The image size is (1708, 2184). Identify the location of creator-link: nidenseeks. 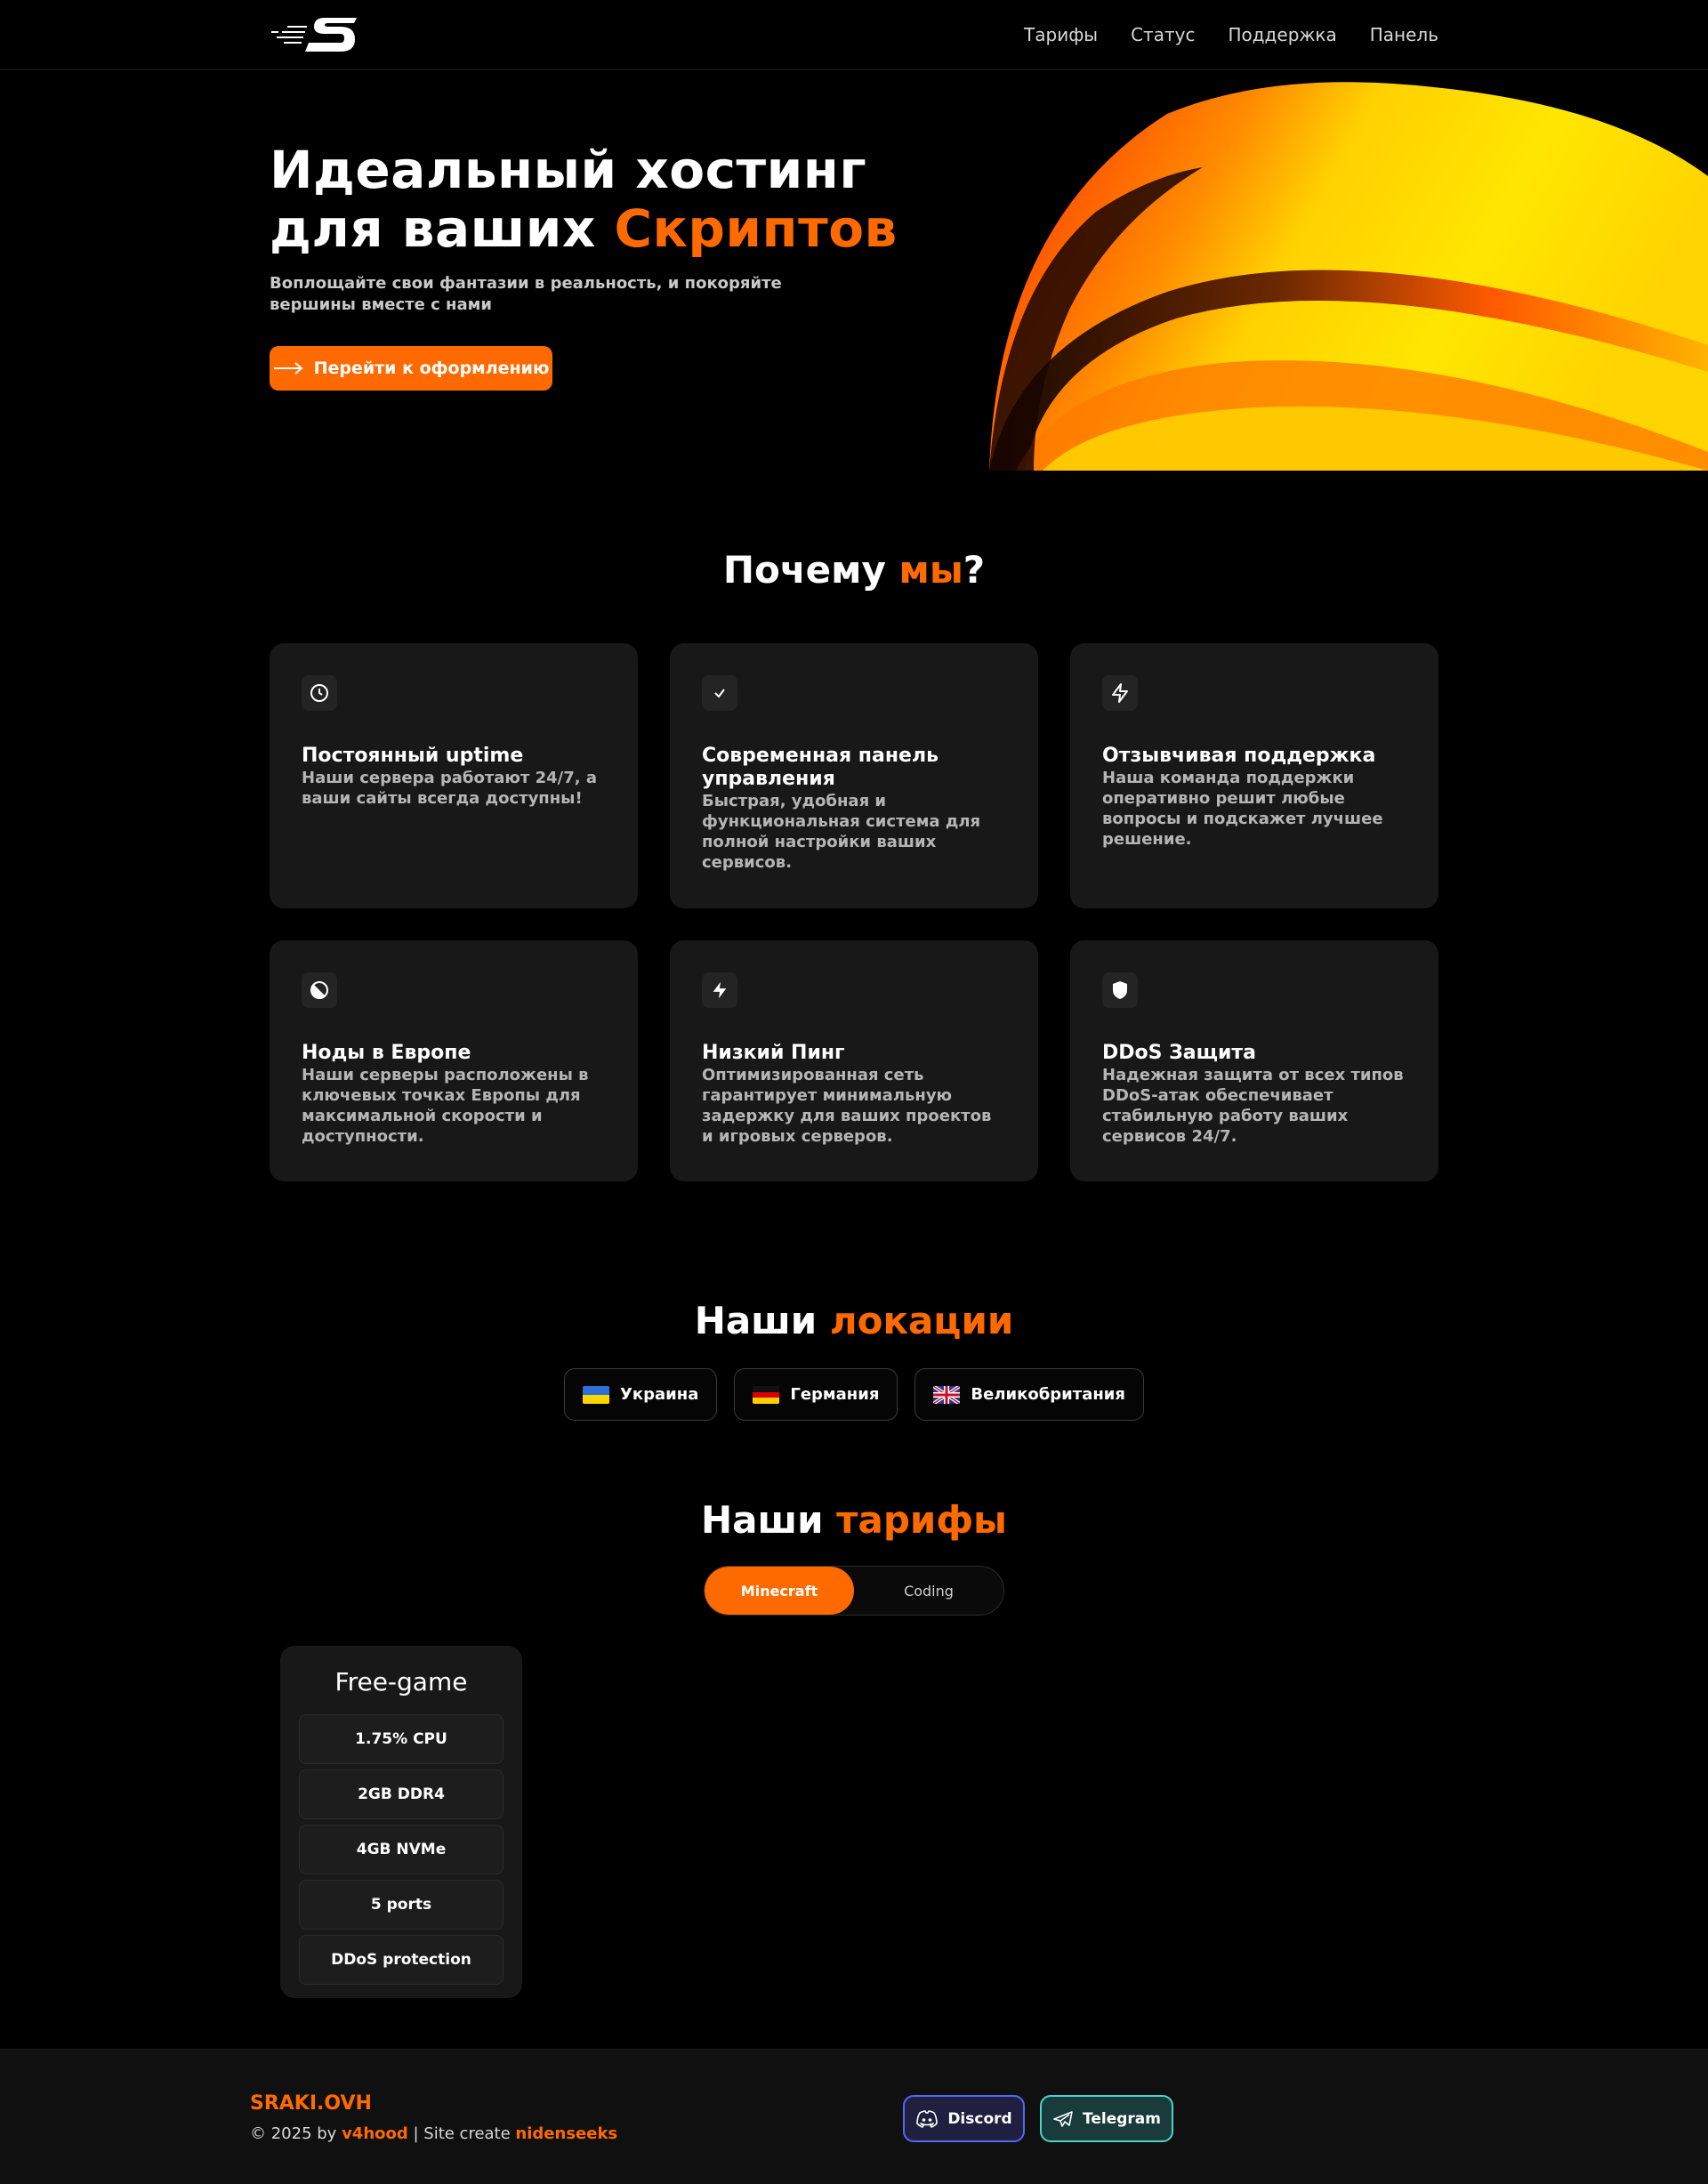
(566, 2133).